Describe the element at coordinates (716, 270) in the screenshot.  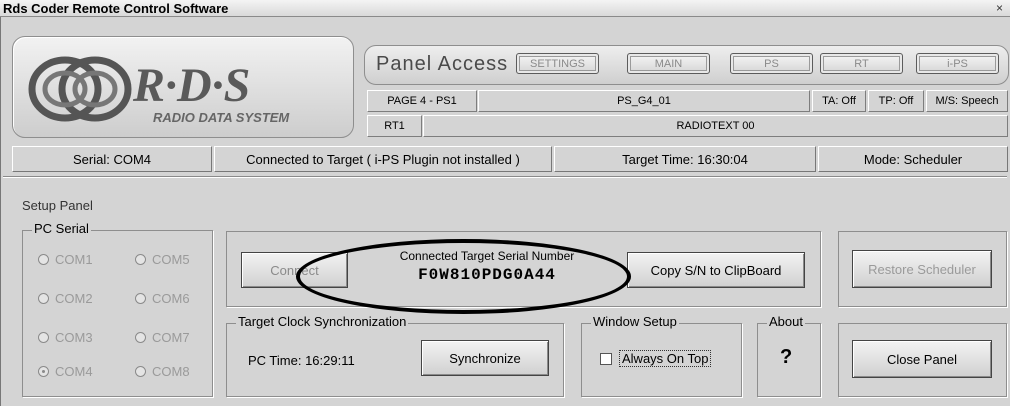
I see `copy-serial-button: Copy S/N to ClipBoard` at that location.